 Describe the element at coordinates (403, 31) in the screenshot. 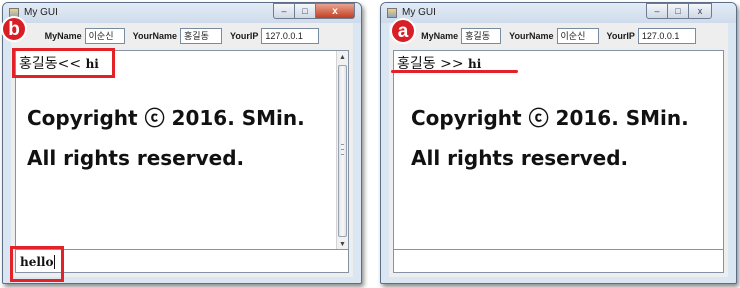

I see `annotation-badge-a: a` at that location.